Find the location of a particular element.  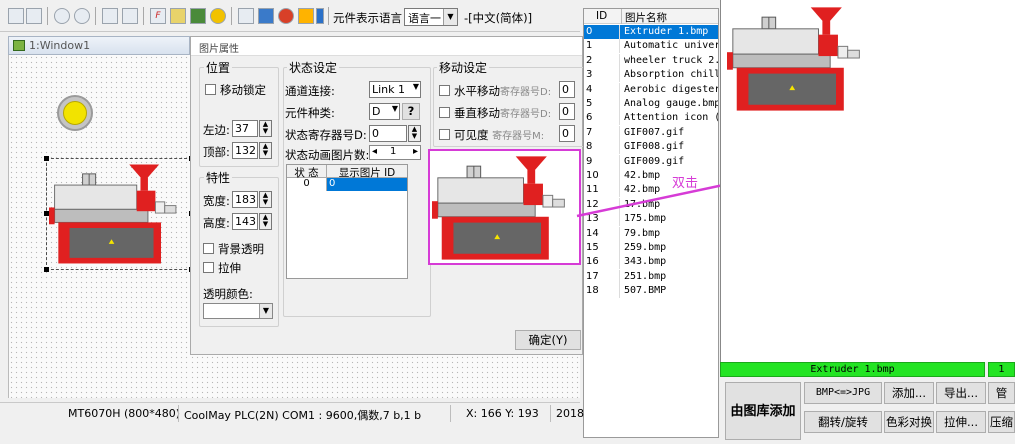

status-coords: X: 166 Y: 193 is located at coordinates (502, 413).